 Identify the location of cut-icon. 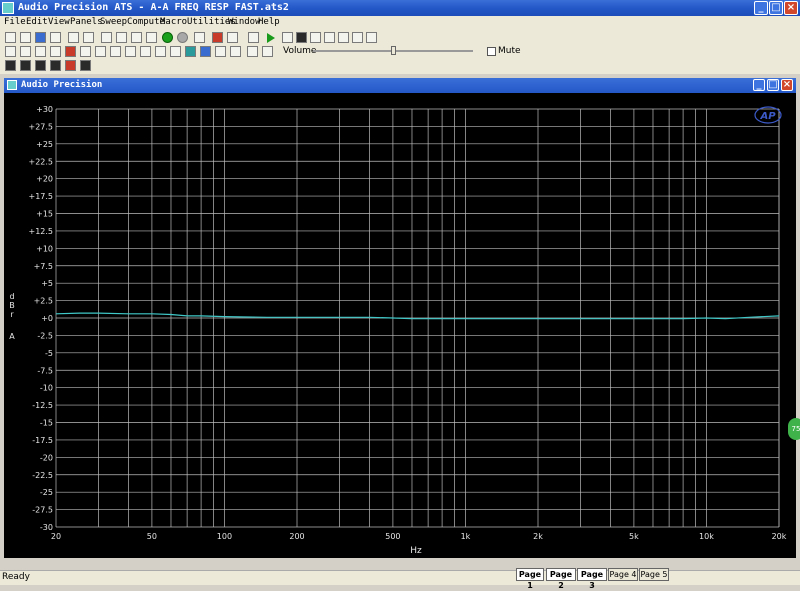
(121, 37).